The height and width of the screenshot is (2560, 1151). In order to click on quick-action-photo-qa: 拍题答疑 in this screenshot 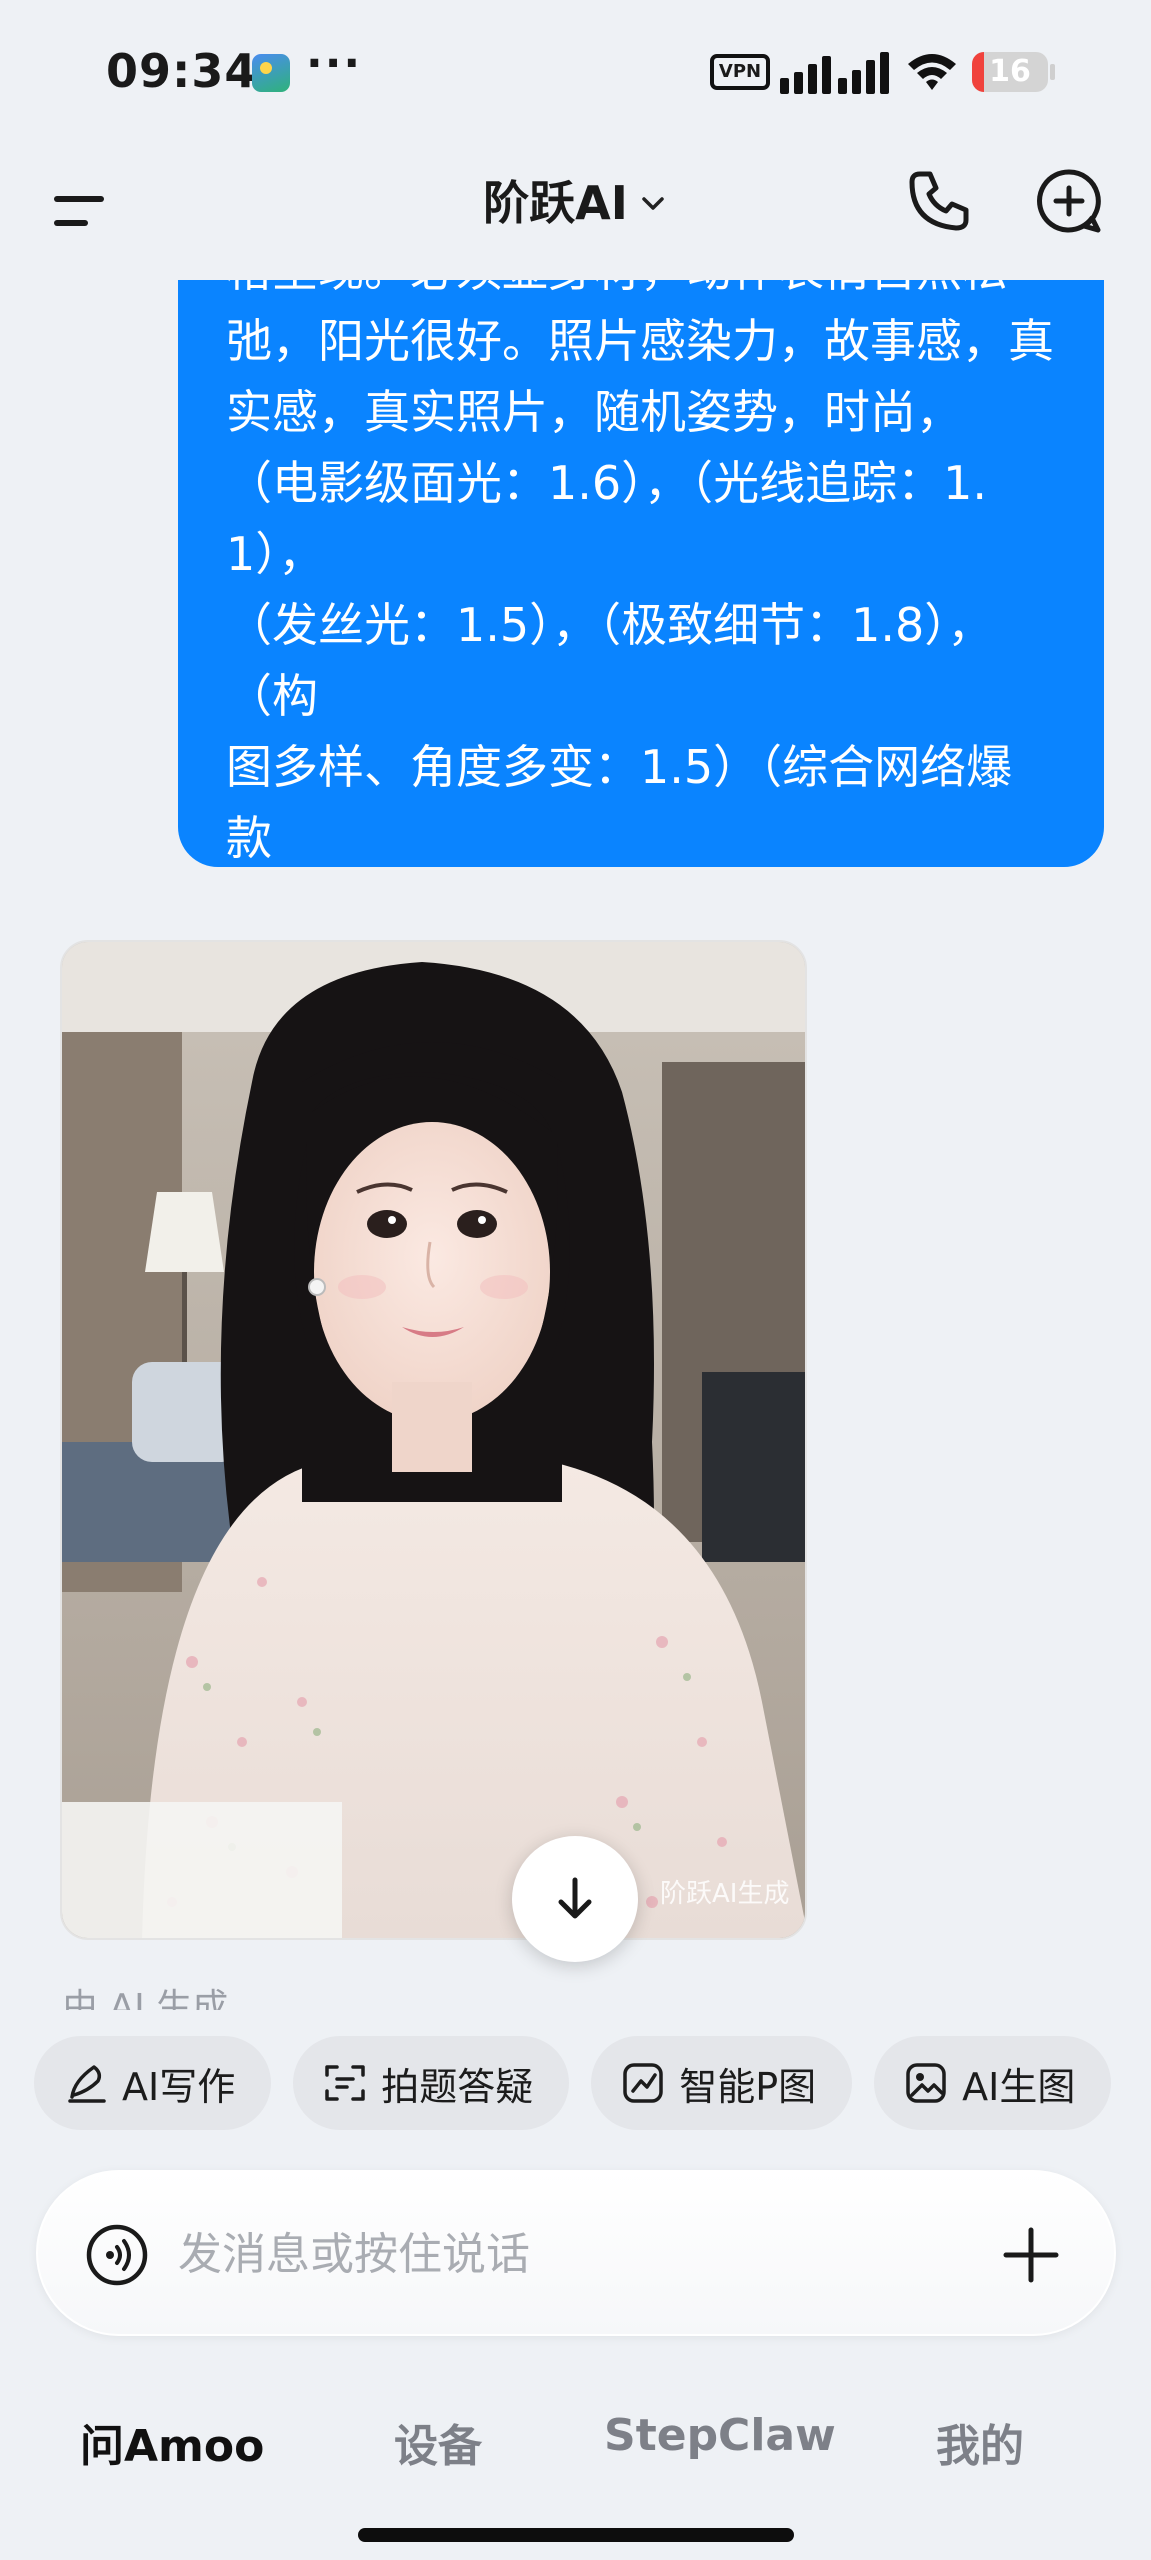, I will do `click(431, 2083)`.